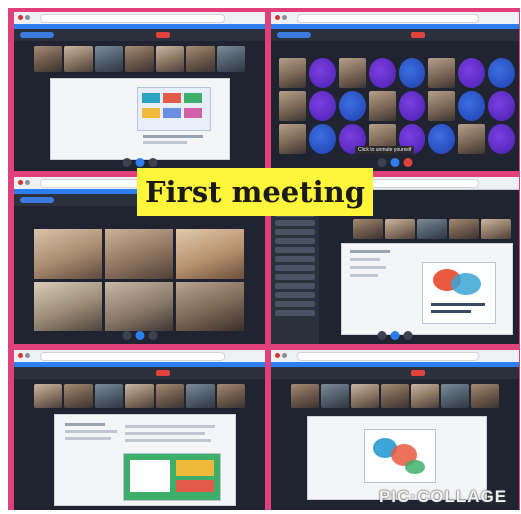  Describe the element at coordinates (174, 109) in the screenshot. I see `slide-card` at that location.